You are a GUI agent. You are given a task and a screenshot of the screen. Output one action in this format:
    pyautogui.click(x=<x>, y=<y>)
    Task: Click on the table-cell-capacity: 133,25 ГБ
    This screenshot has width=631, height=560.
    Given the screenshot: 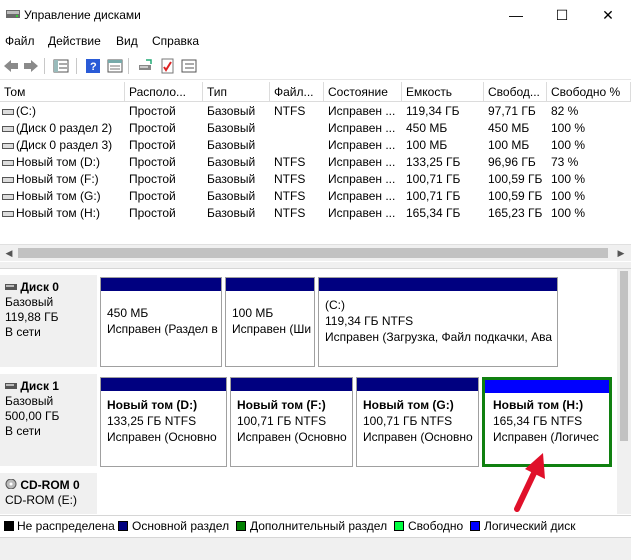 What is the action you would take?
    pyautogui.click(x=443, y=163)
    